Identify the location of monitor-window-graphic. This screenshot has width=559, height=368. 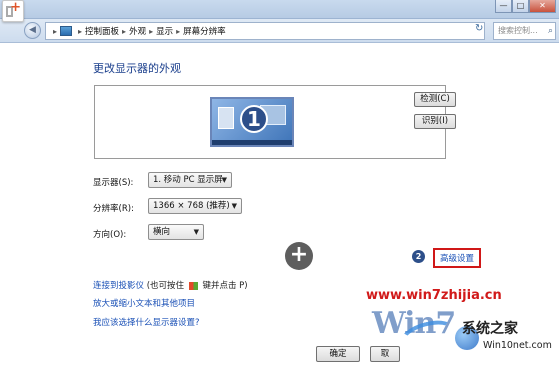
(226, 118).